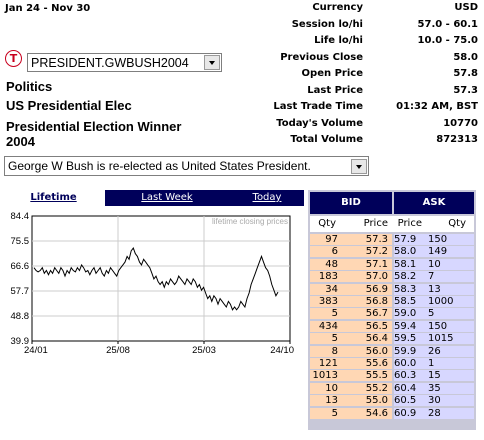  What do you see at coordinates (376, 314) in the screenshot?
I see `bid-price: 56.7` at bounding box center [376, 314].